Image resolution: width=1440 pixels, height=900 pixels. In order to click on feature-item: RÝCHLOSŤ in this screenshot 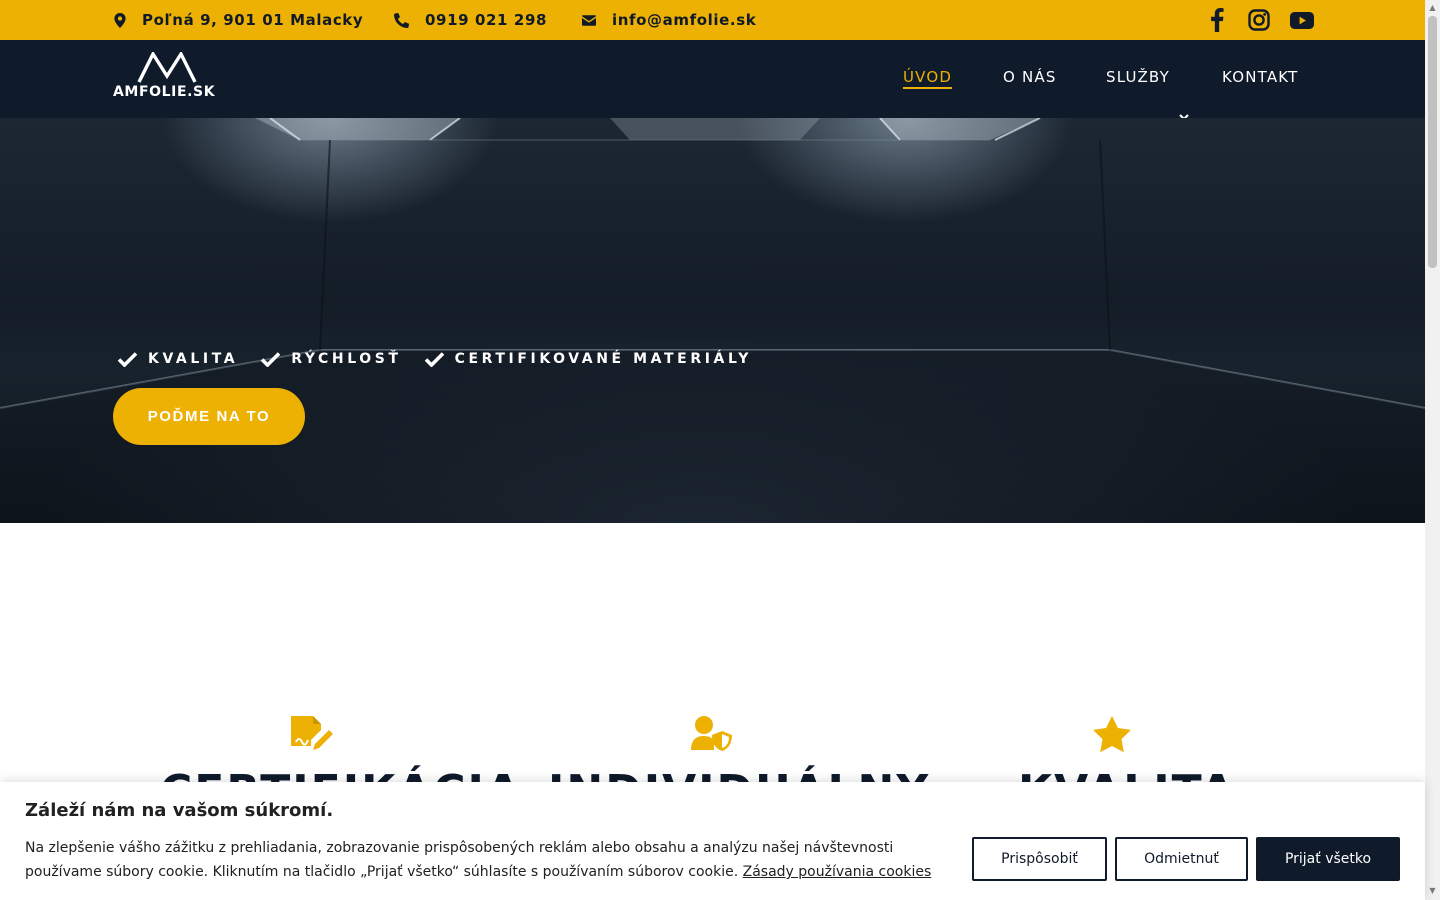, I will do `click(330, 359)`.